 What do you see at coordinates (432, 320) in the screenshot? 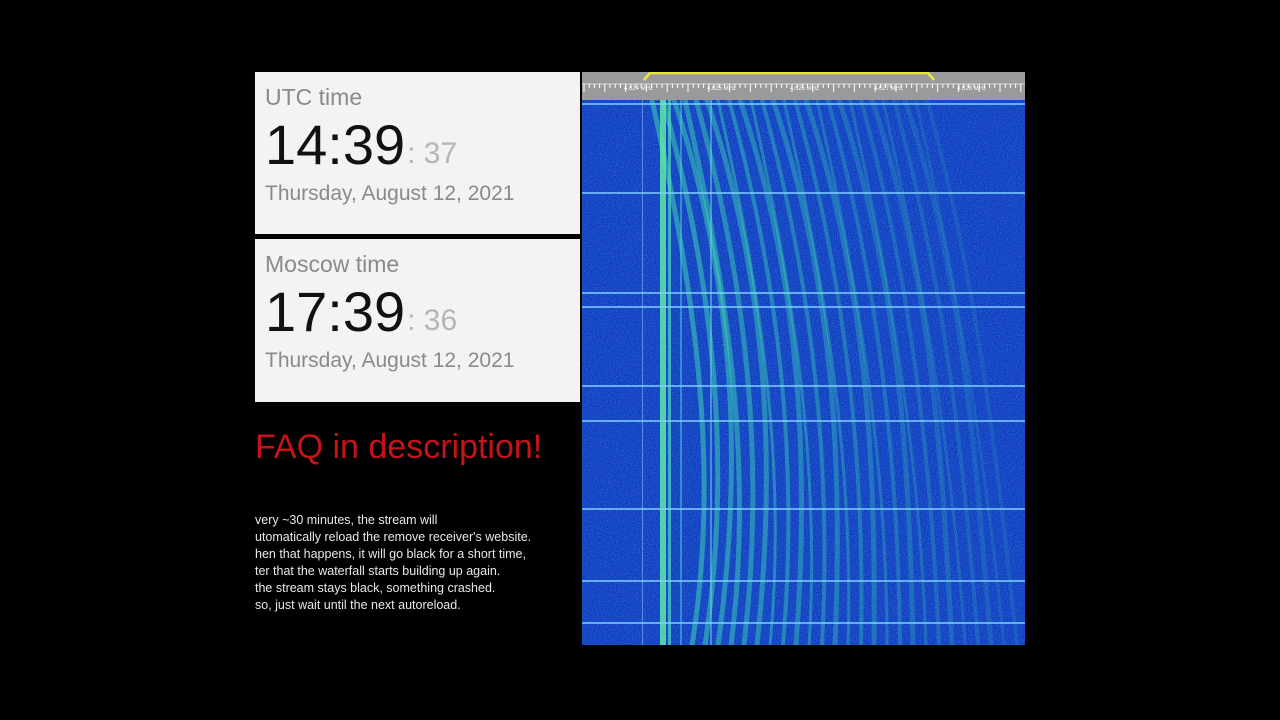
I see `moscow-seconds: : 36` at bounding box center [432, 320].